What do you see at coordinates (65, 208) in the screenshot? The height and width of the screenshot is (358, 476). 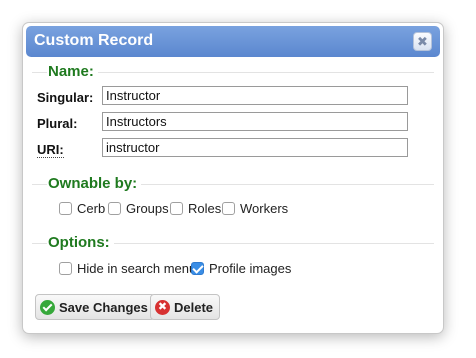 I see `cerb-checkbox` at bounding box center [65, 208].